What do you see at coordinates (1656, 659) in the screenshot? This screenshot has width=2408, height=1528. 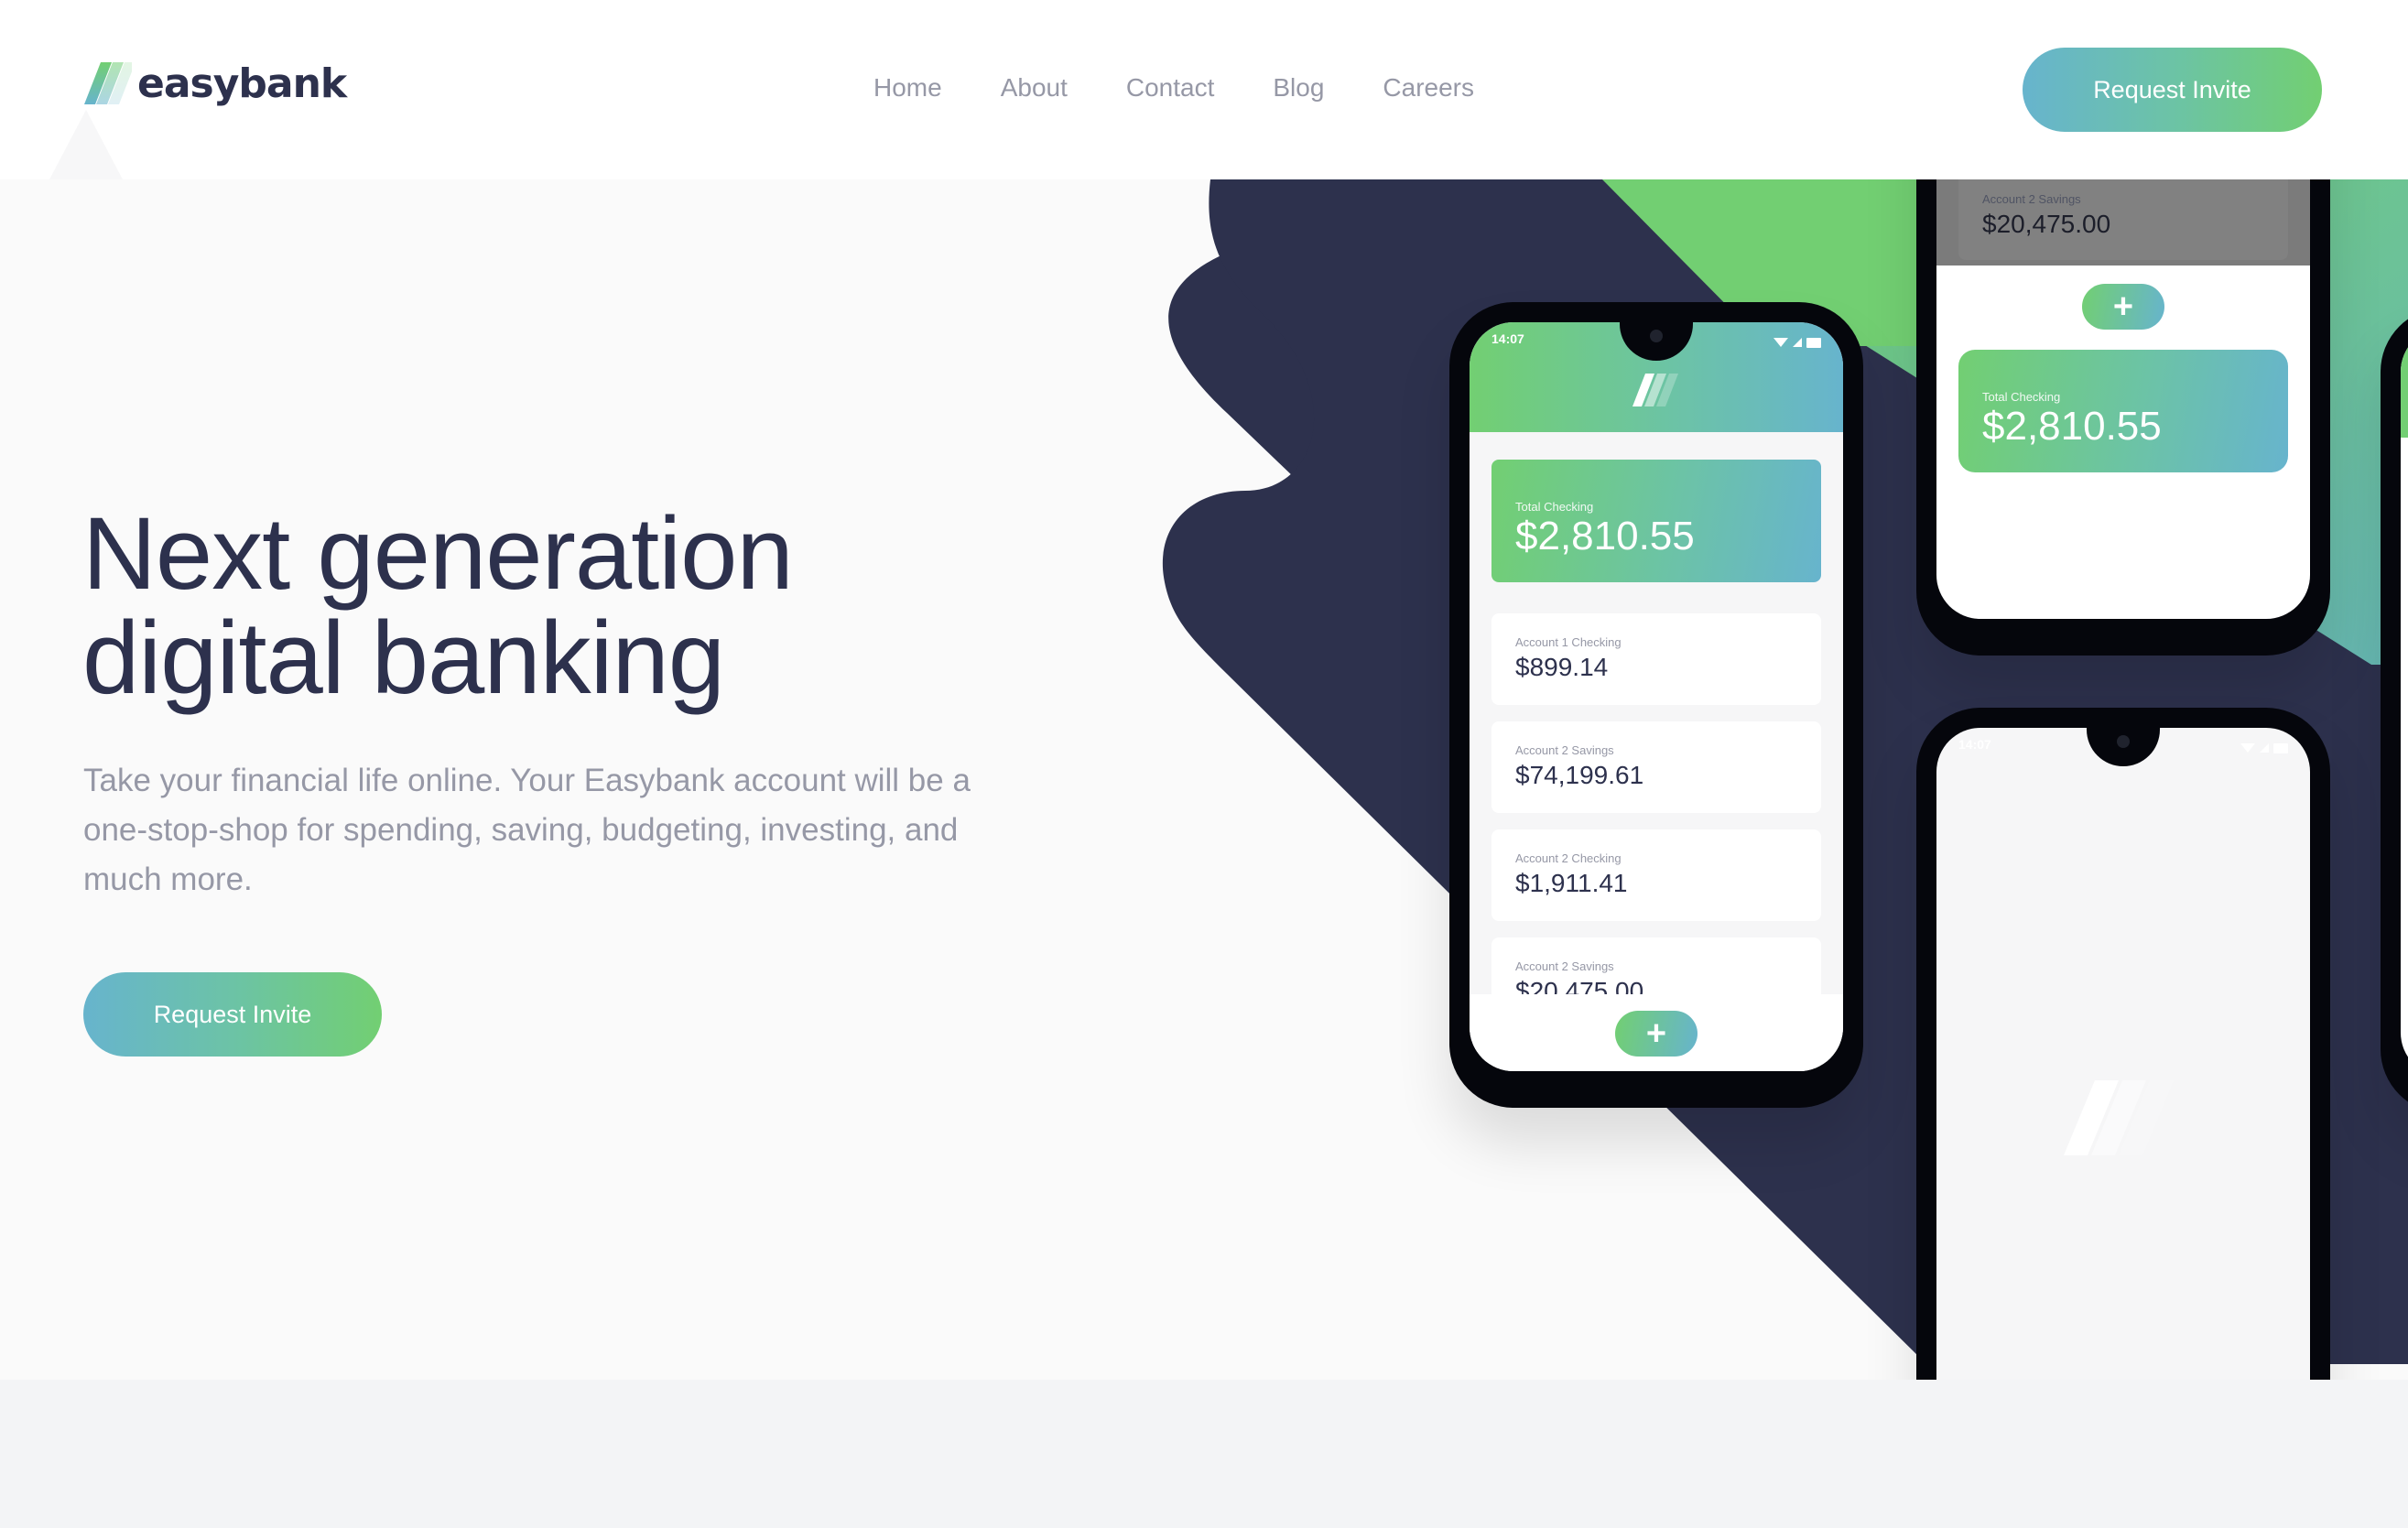 I see `account-card: Account 1 Checking $899.14` at bounding box center [1656, 659].